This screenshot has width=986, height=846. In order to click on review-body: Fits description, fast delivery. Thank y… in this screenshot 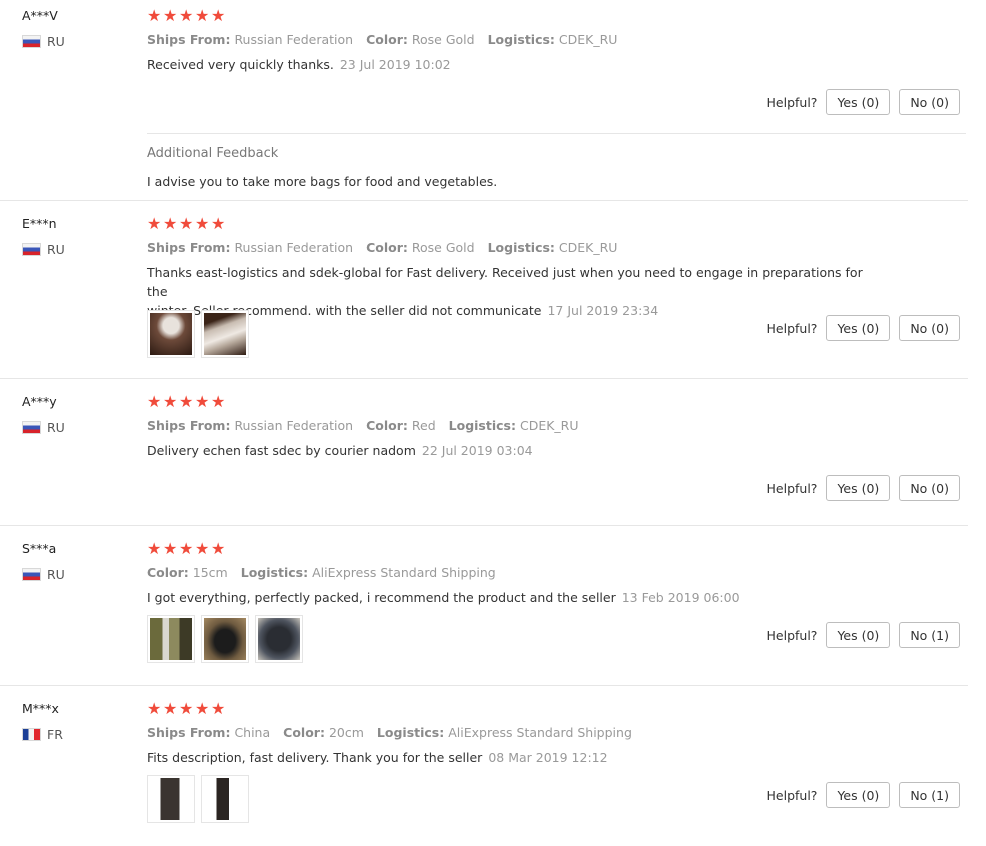, I will do `click(315, 757)`.